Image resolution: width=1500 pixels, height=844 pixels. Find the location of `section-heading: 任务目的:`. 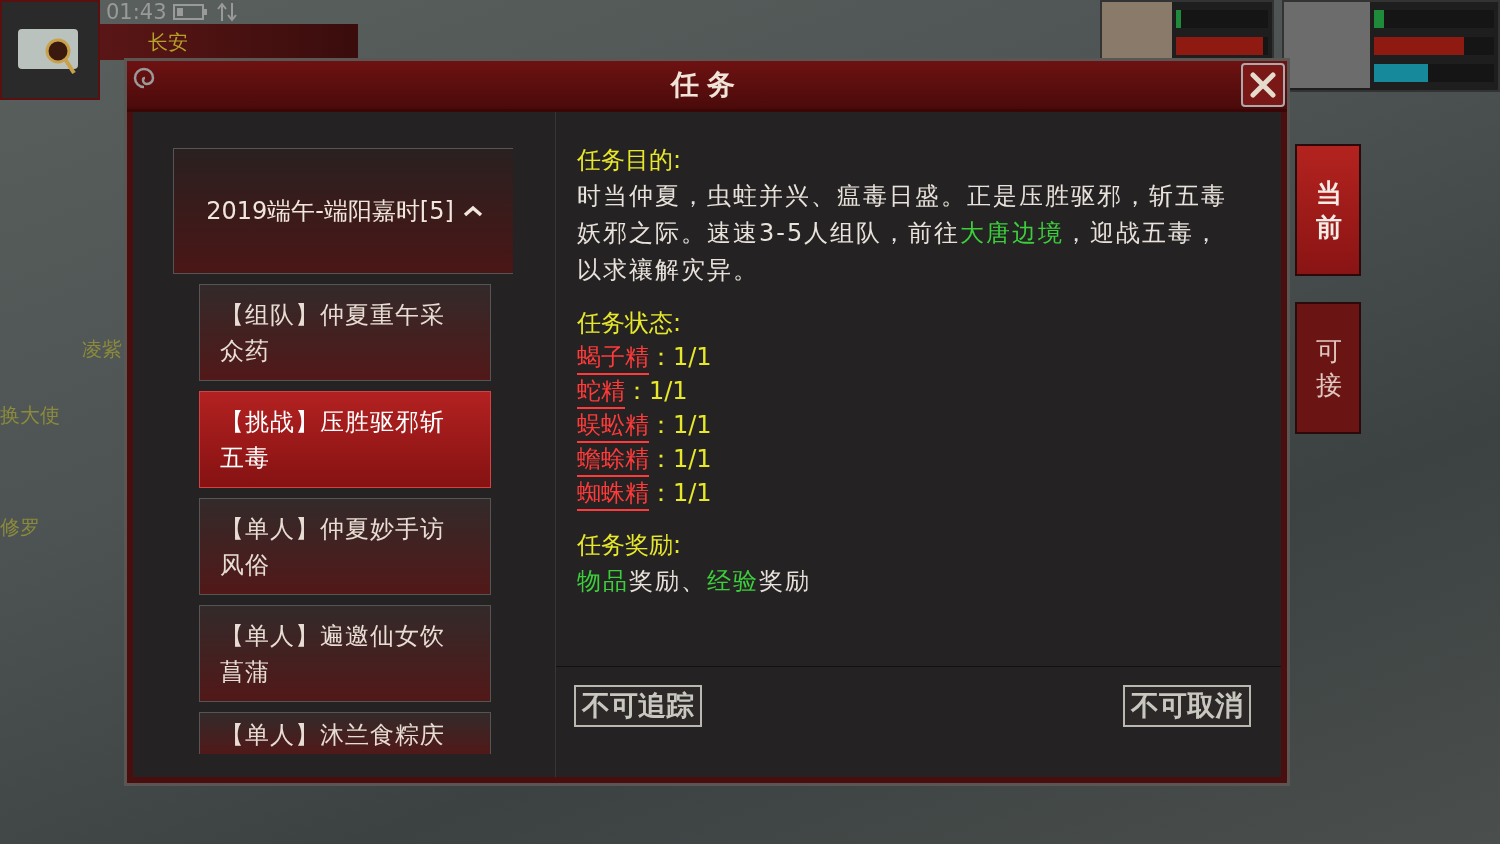

section-heading: 任务目的: is located at coordinates (630, 160).